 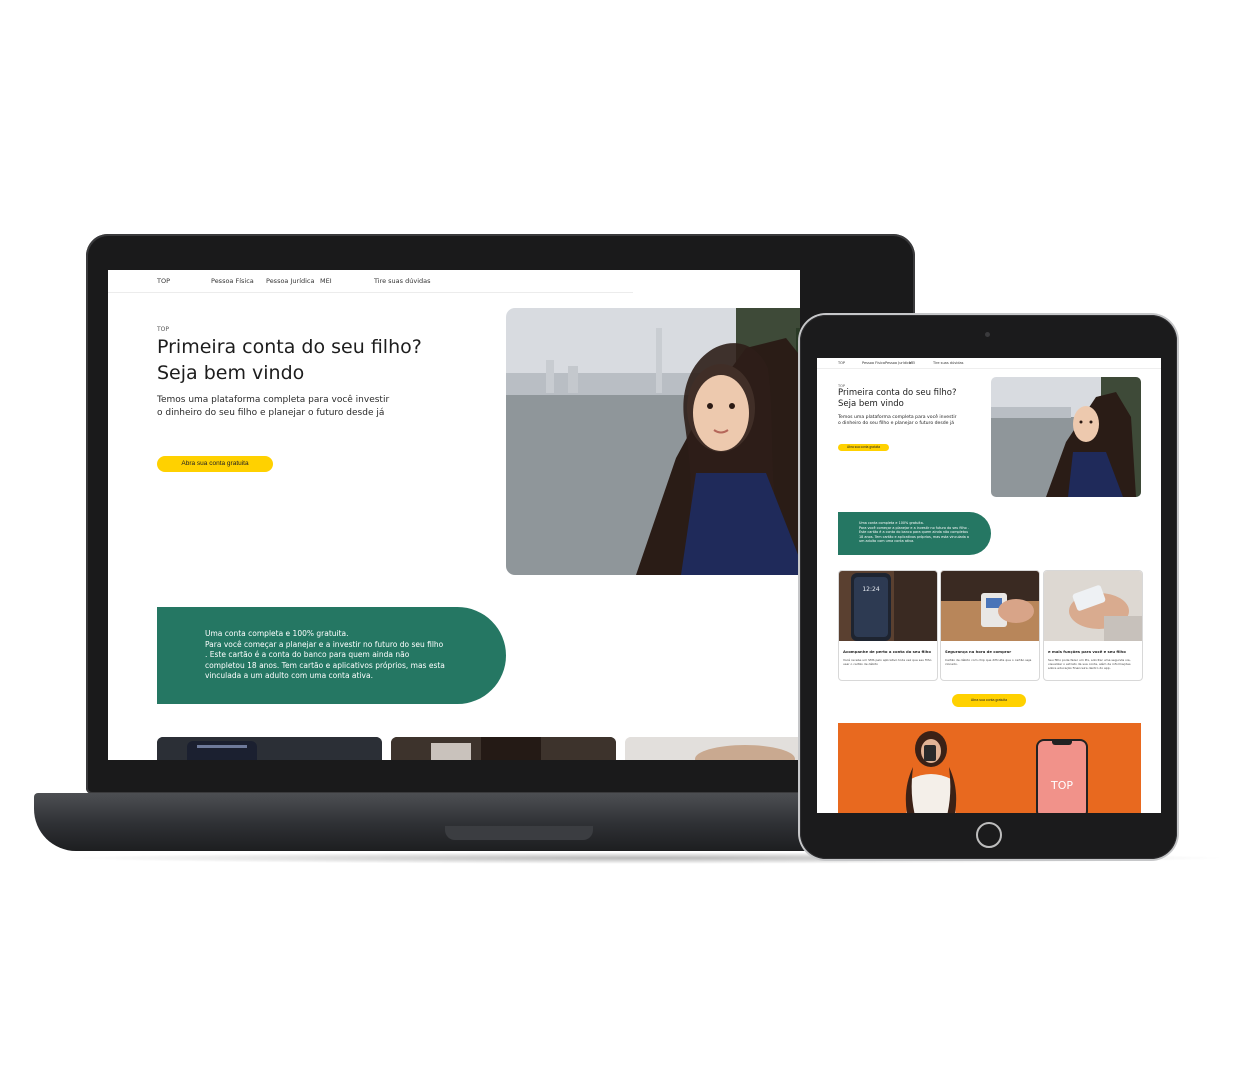 I want to click on hero-title-line2: Seja bem vindo, so click(x=231, y=373).